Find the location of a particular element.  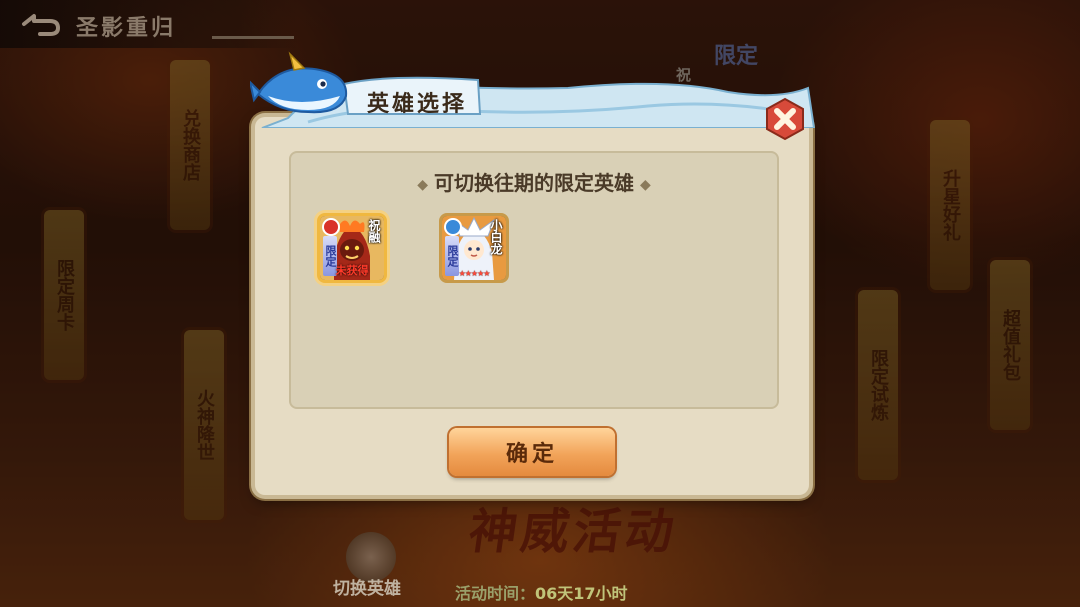

event-time-label: 活动时间： is located at coordinates (495, 593).